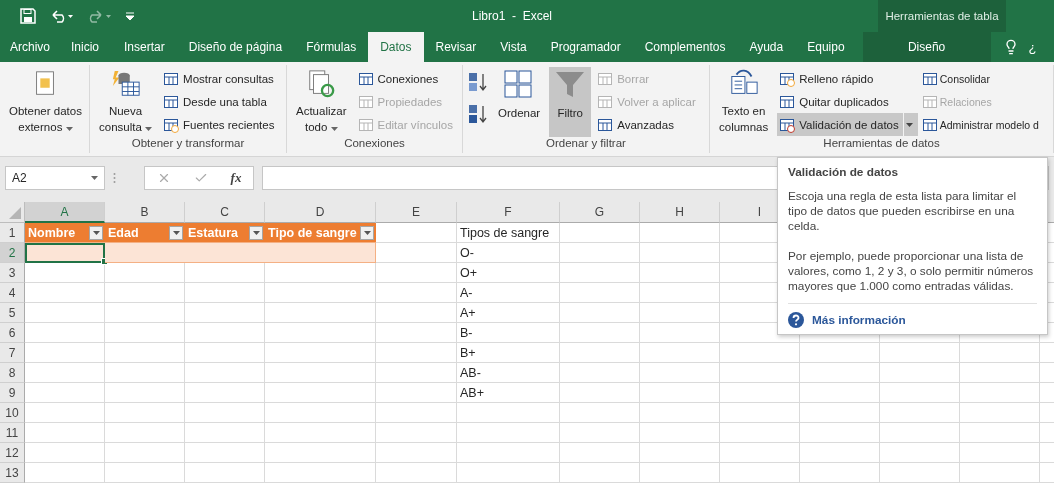 The width and height of the screenshot is (1054, 483). What do you see at coordinates (62, 16) in the screenshot?
I see `undo-icon` at bounding box center [62, 16].